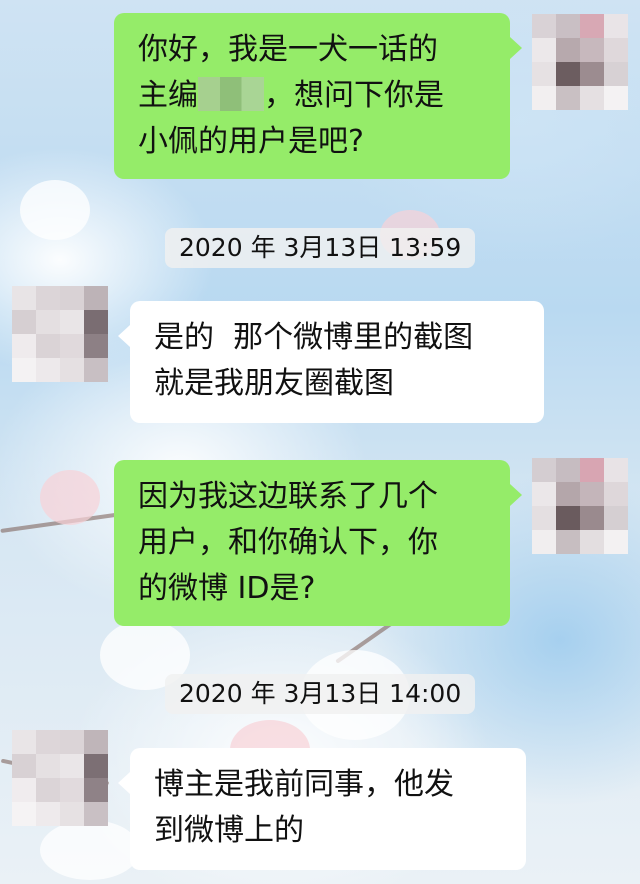 This screenshot has height=884, width=640. I want to click on message-text: 小佩的用户是吧?, so click(251, 141).